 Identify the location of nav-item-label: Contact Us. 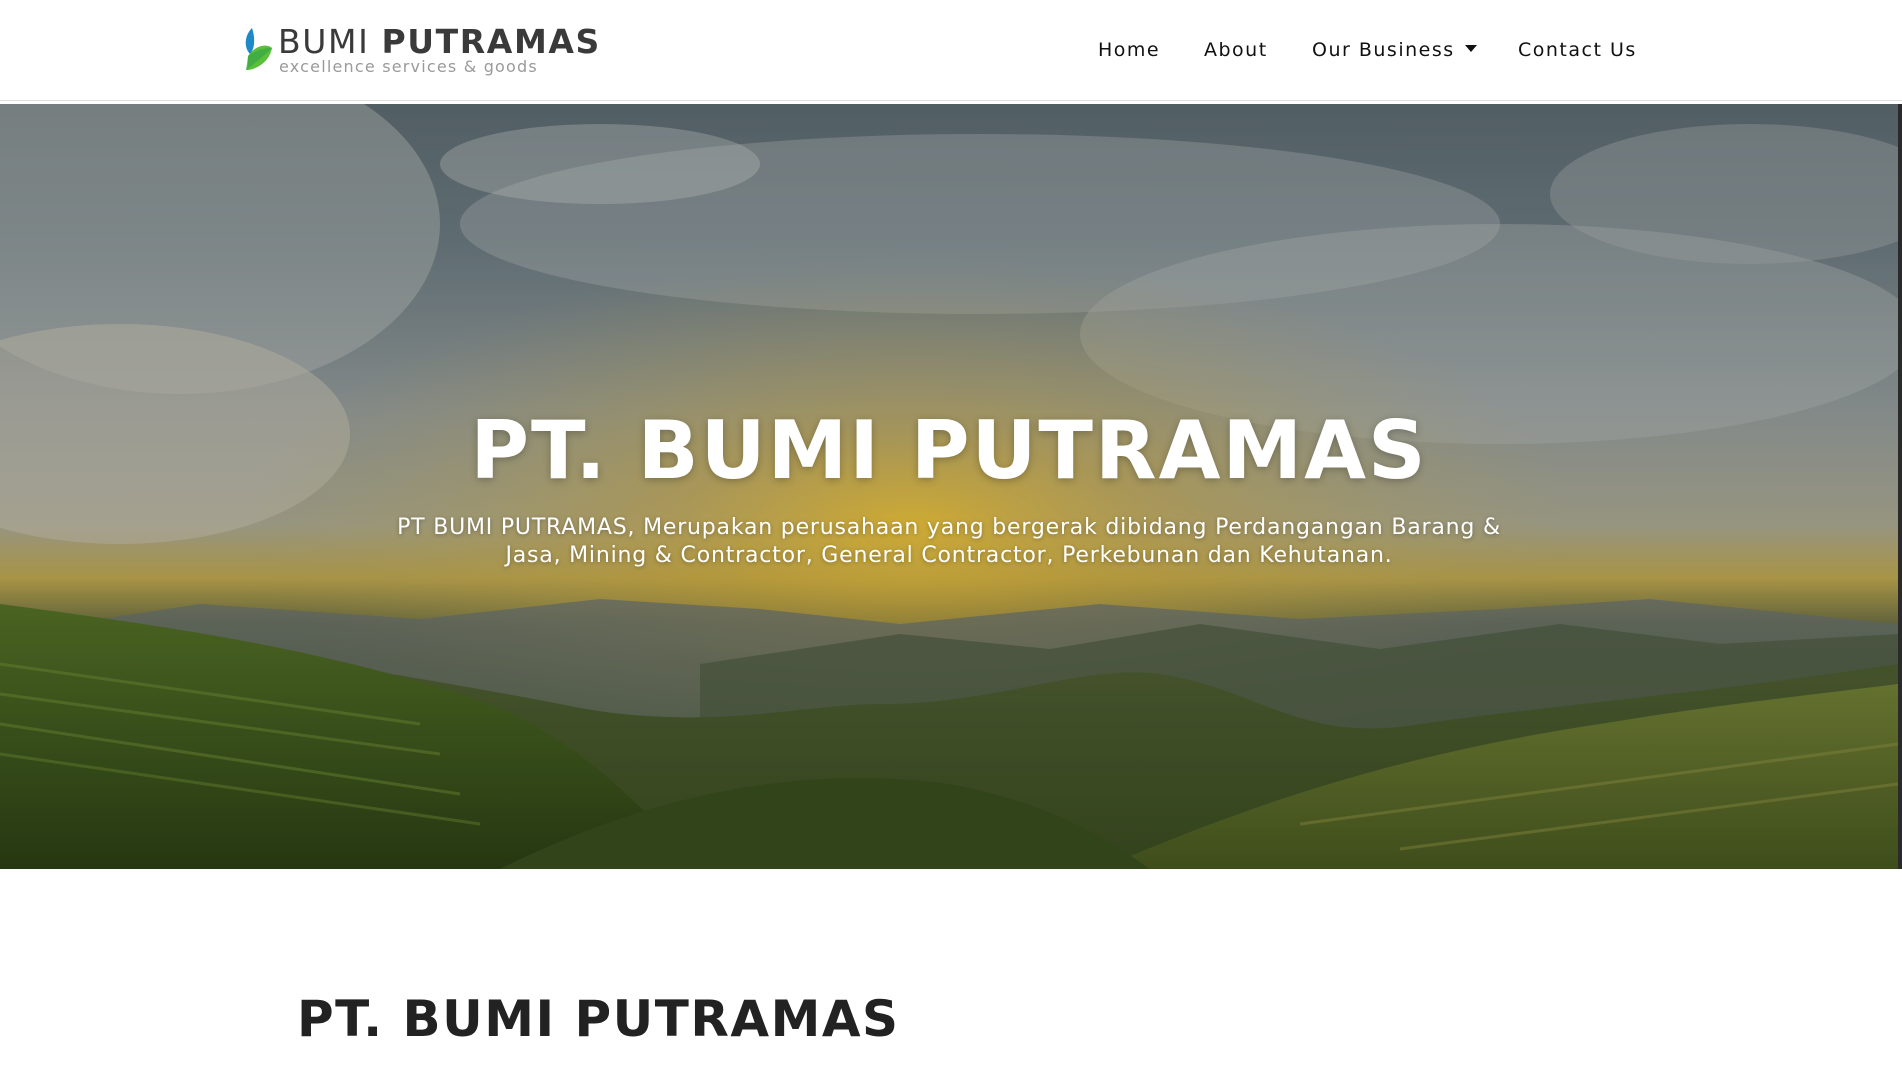
(1577, 50).